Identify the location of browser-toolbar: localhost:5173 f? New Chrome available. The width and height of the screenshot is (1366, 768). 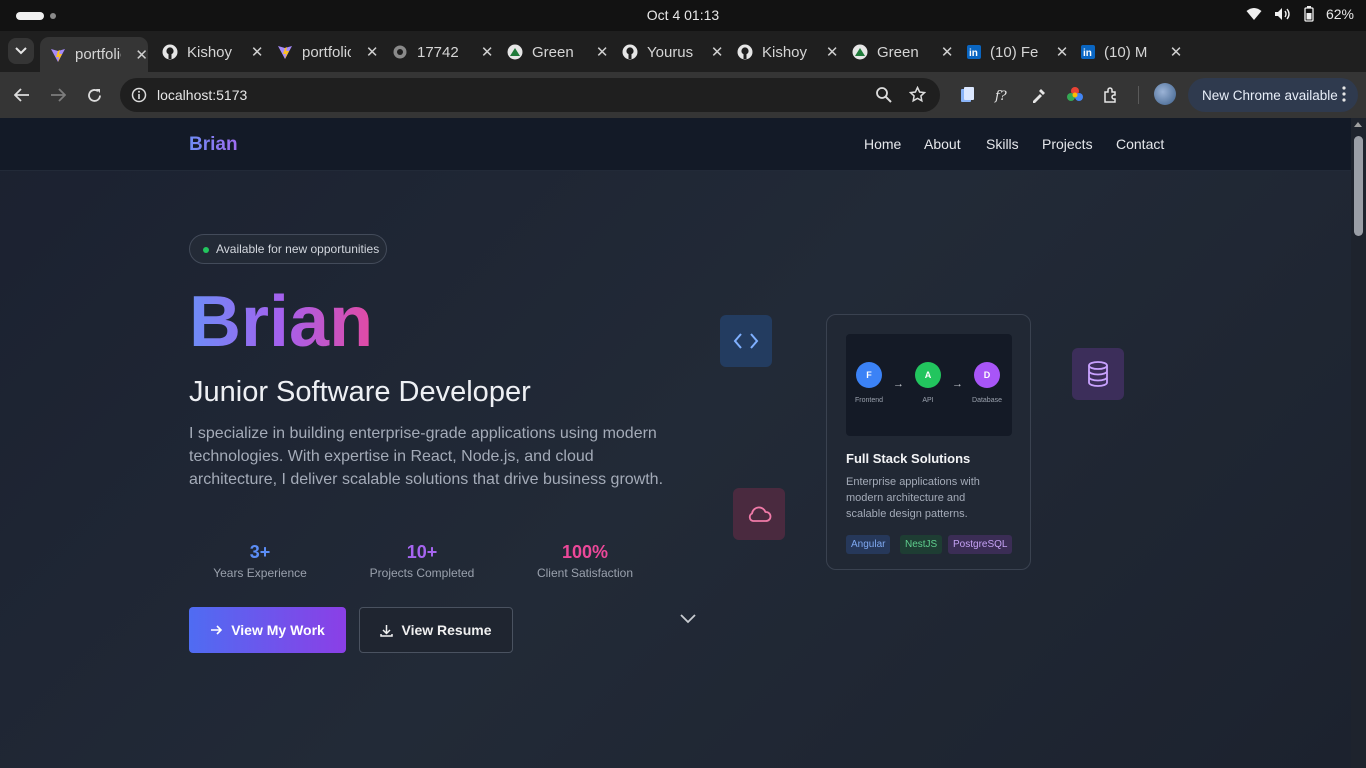
(683, 95).